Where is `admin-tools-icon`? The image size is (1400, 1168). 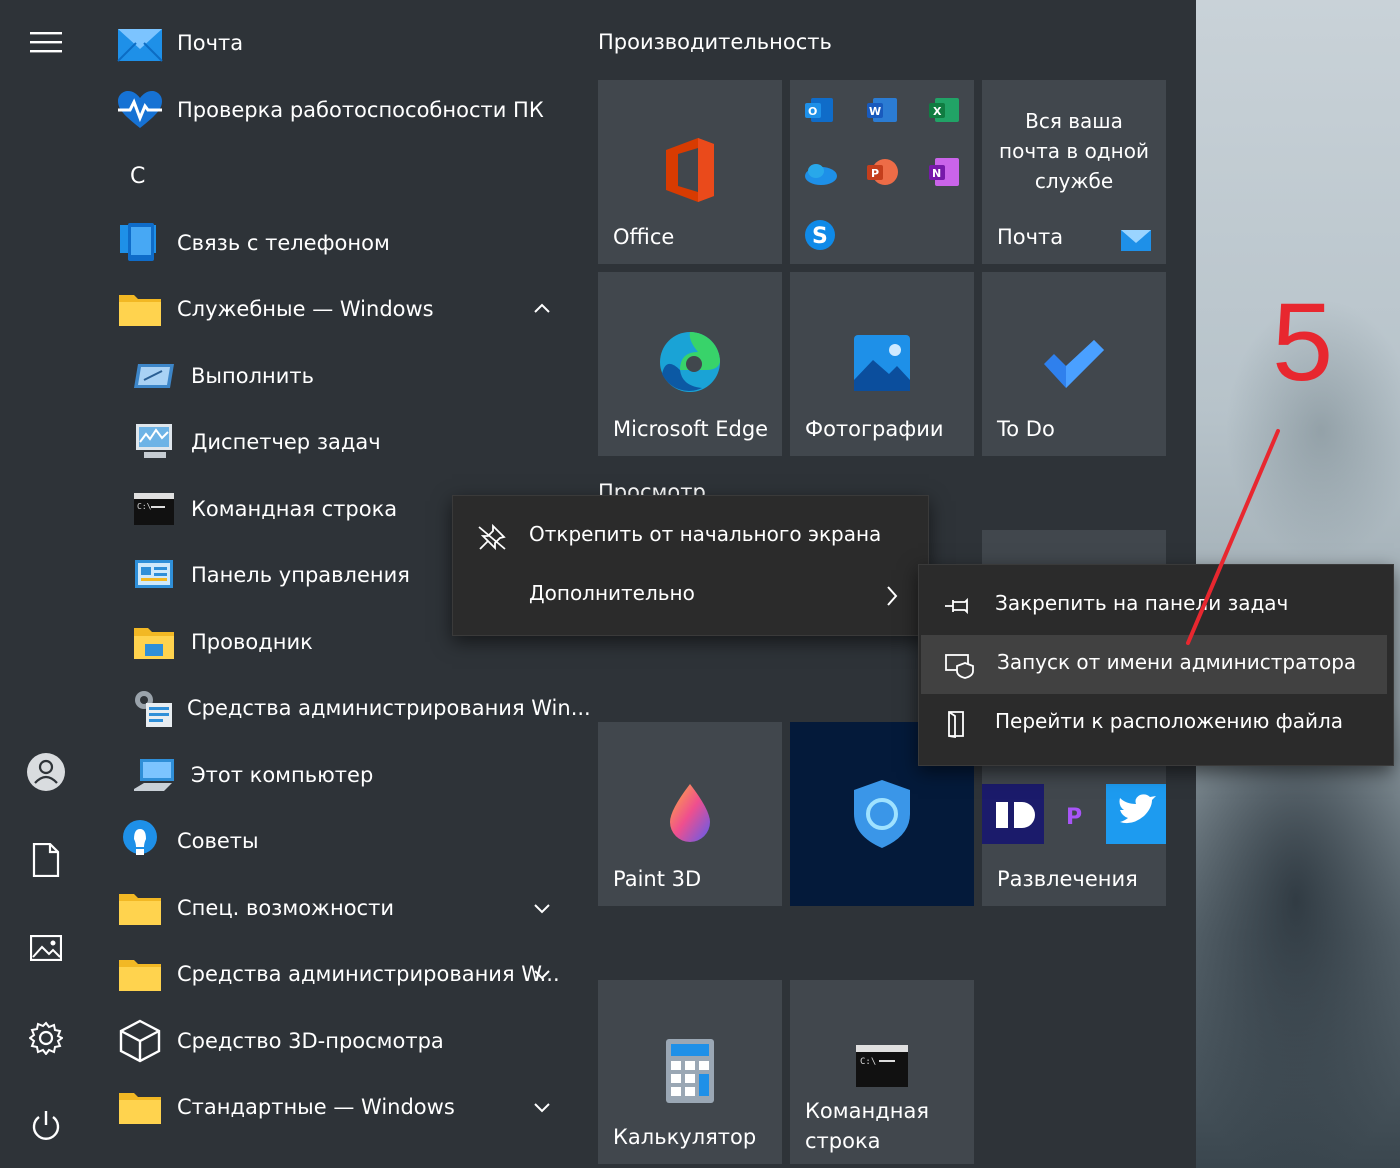
admin-tools-icon is located at coordinates (152, 708).